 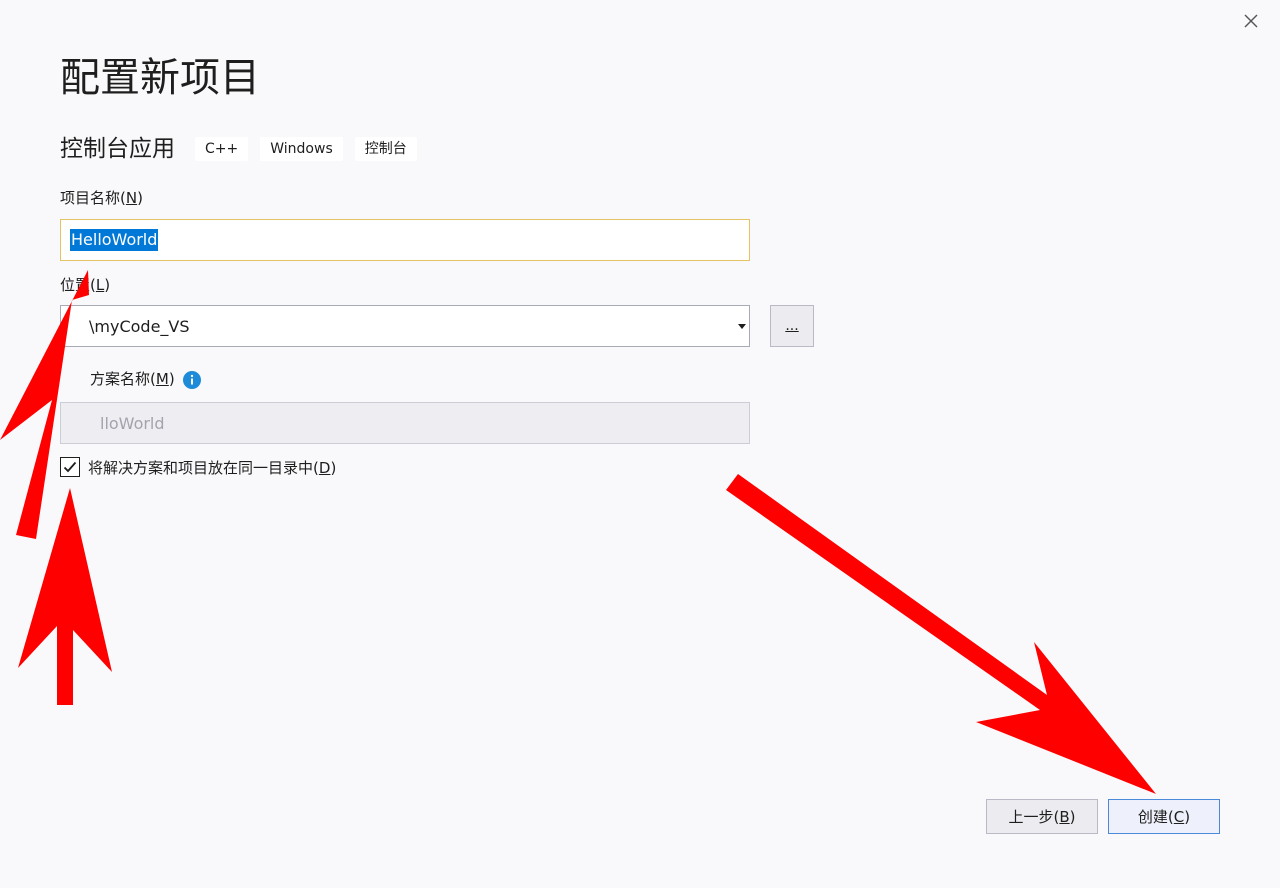 What do you see at coordinates (139, 326) in the screenshot?
I see `location-value: \myCode_VS` at bounding box center [139, 326].